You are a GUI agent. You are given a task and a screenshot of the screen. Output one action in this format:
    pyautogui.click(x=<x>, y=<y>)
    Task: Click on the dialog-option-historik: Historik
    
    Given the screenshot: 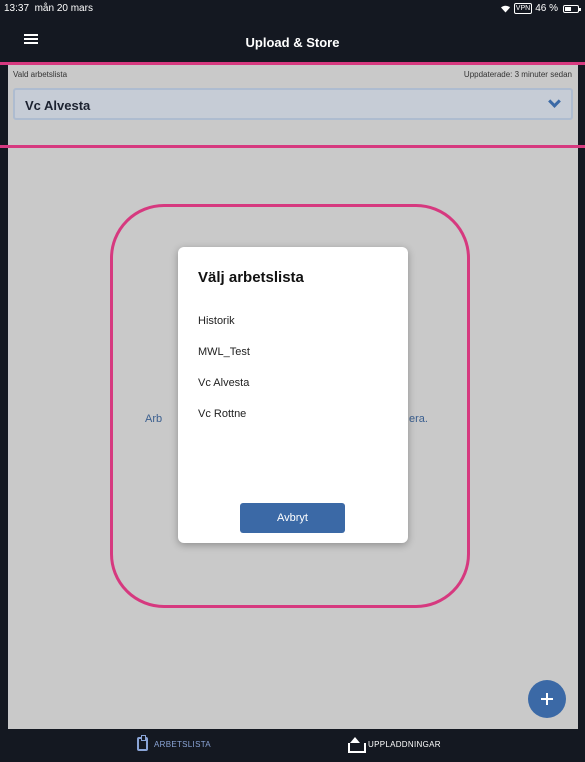 What is the action you would take?
    pyautogui.click(x=216, y=321)
    